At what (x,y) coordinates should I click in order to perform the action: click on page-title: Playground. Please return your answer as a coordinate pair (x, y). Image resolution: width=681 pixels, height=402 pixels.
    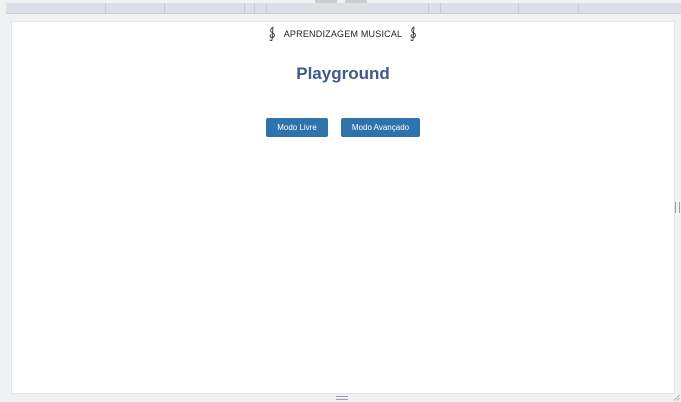
    Looking at the image, I should click on (343, 73).